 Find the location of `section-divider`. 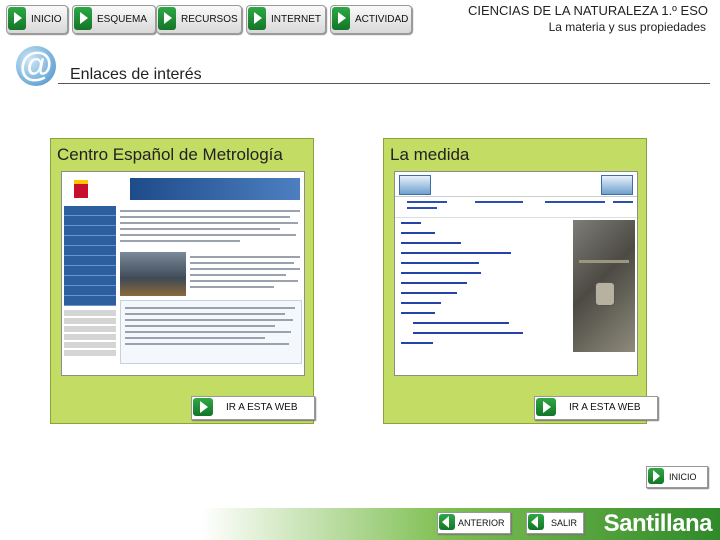

section-divider is located at coordinates (384, 83).